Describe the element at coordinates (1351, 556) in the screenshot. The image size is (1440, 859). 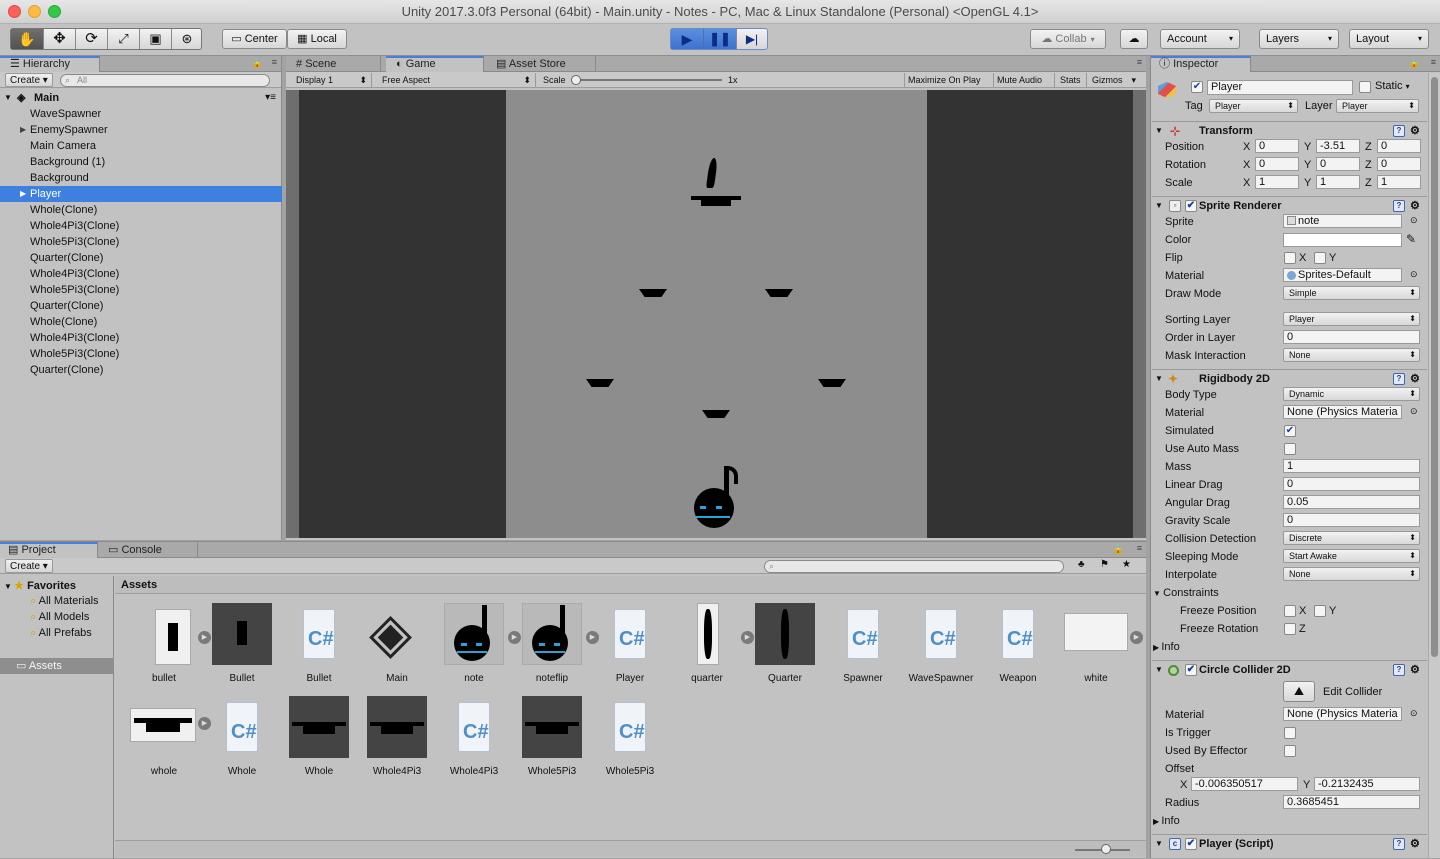
I see `sleeping-mode-dropdown: Start Awake` at that location.